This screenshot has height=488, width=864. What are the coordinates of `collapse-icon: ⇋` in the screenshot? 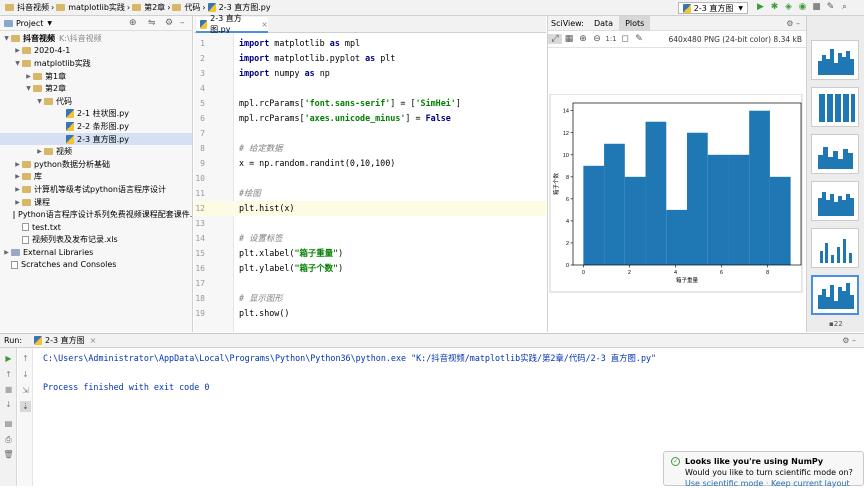 It's located at (152, 23).